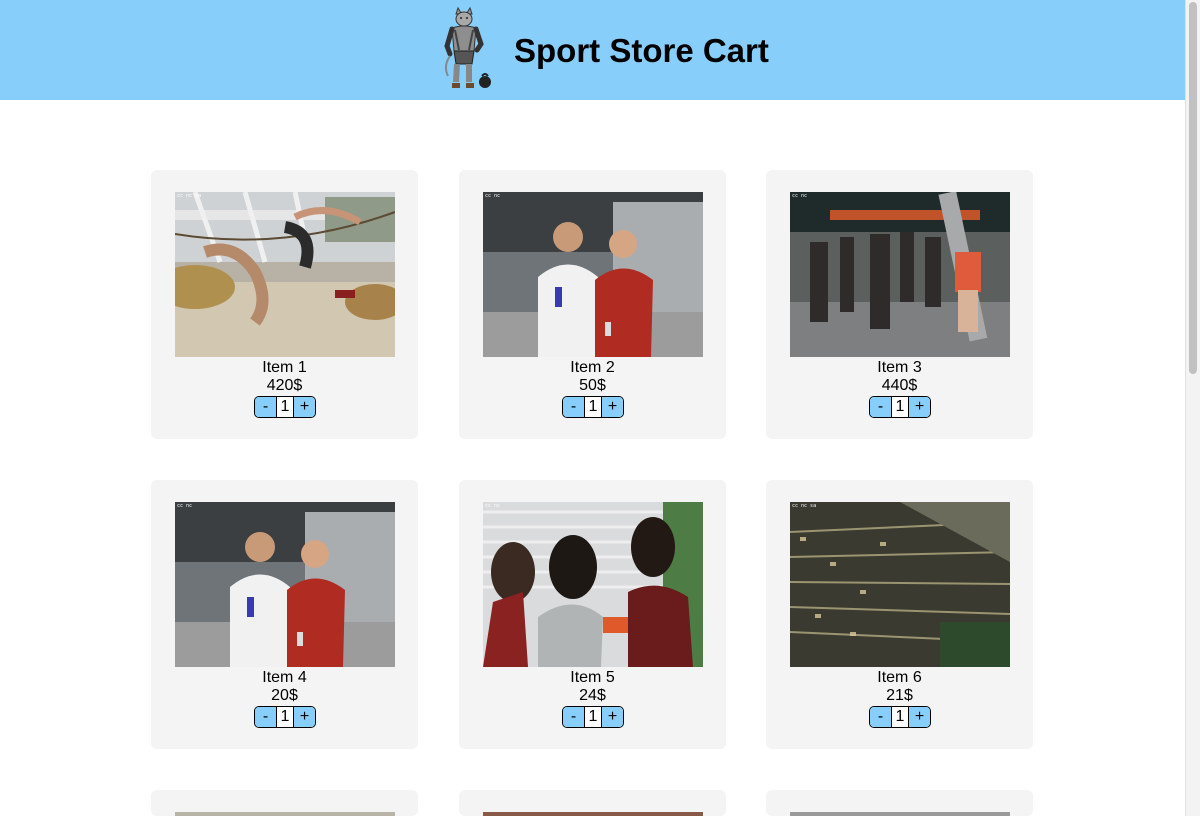 Image resolution: width=1200 pixels, height=816 pixels. What do you see at coordinates (592, 385) in the screenshot?
I see `product-price: 50$` at bounding box center [592, 385].